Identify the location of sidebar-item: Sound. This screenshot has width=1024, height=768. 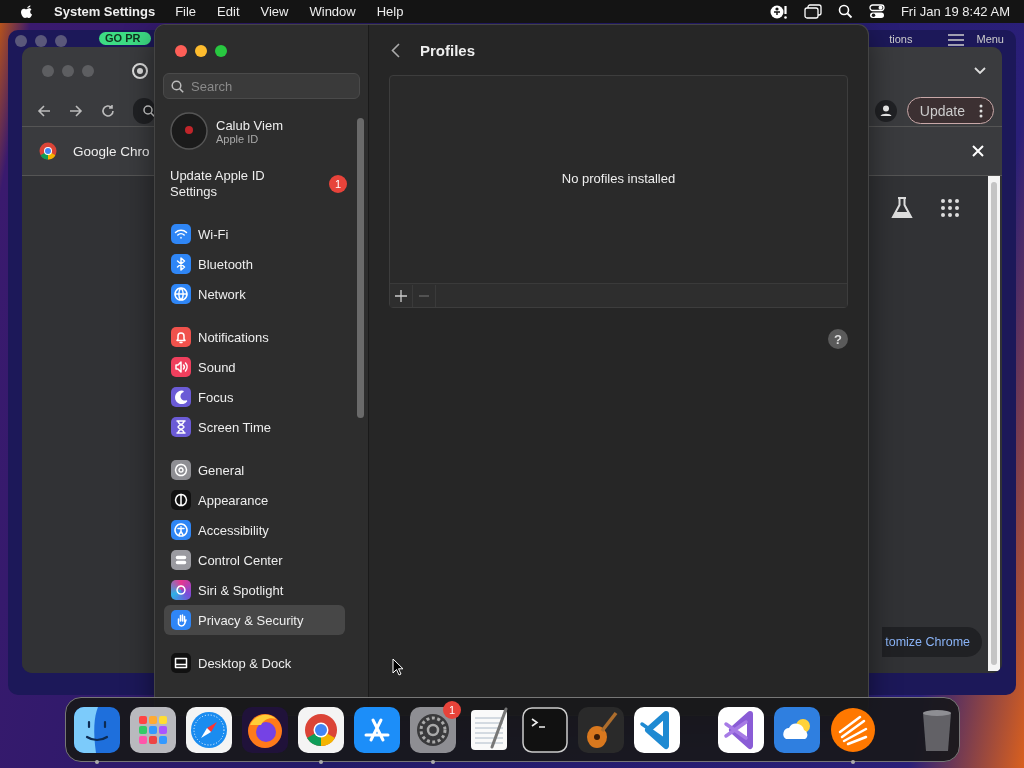
(254, 367).